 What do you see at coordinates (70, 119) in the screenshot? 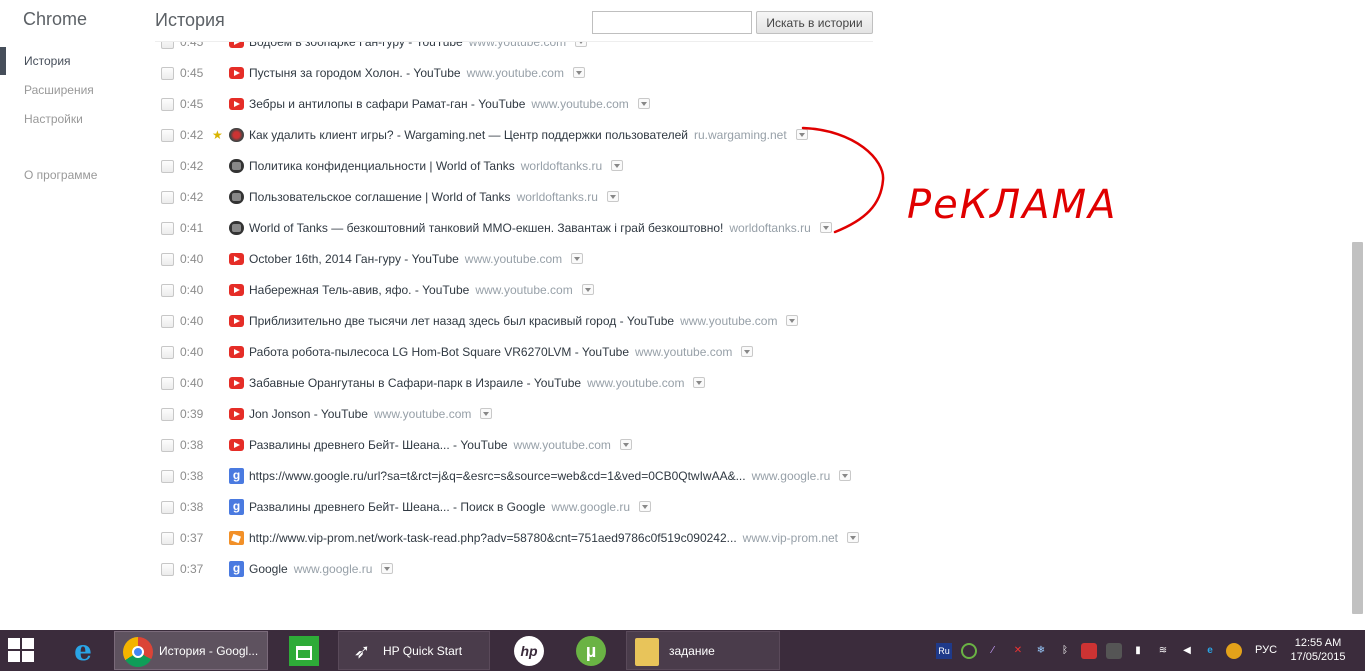
I see `sidebar-item-settings: Настройки` at bounding box center [70, 119].